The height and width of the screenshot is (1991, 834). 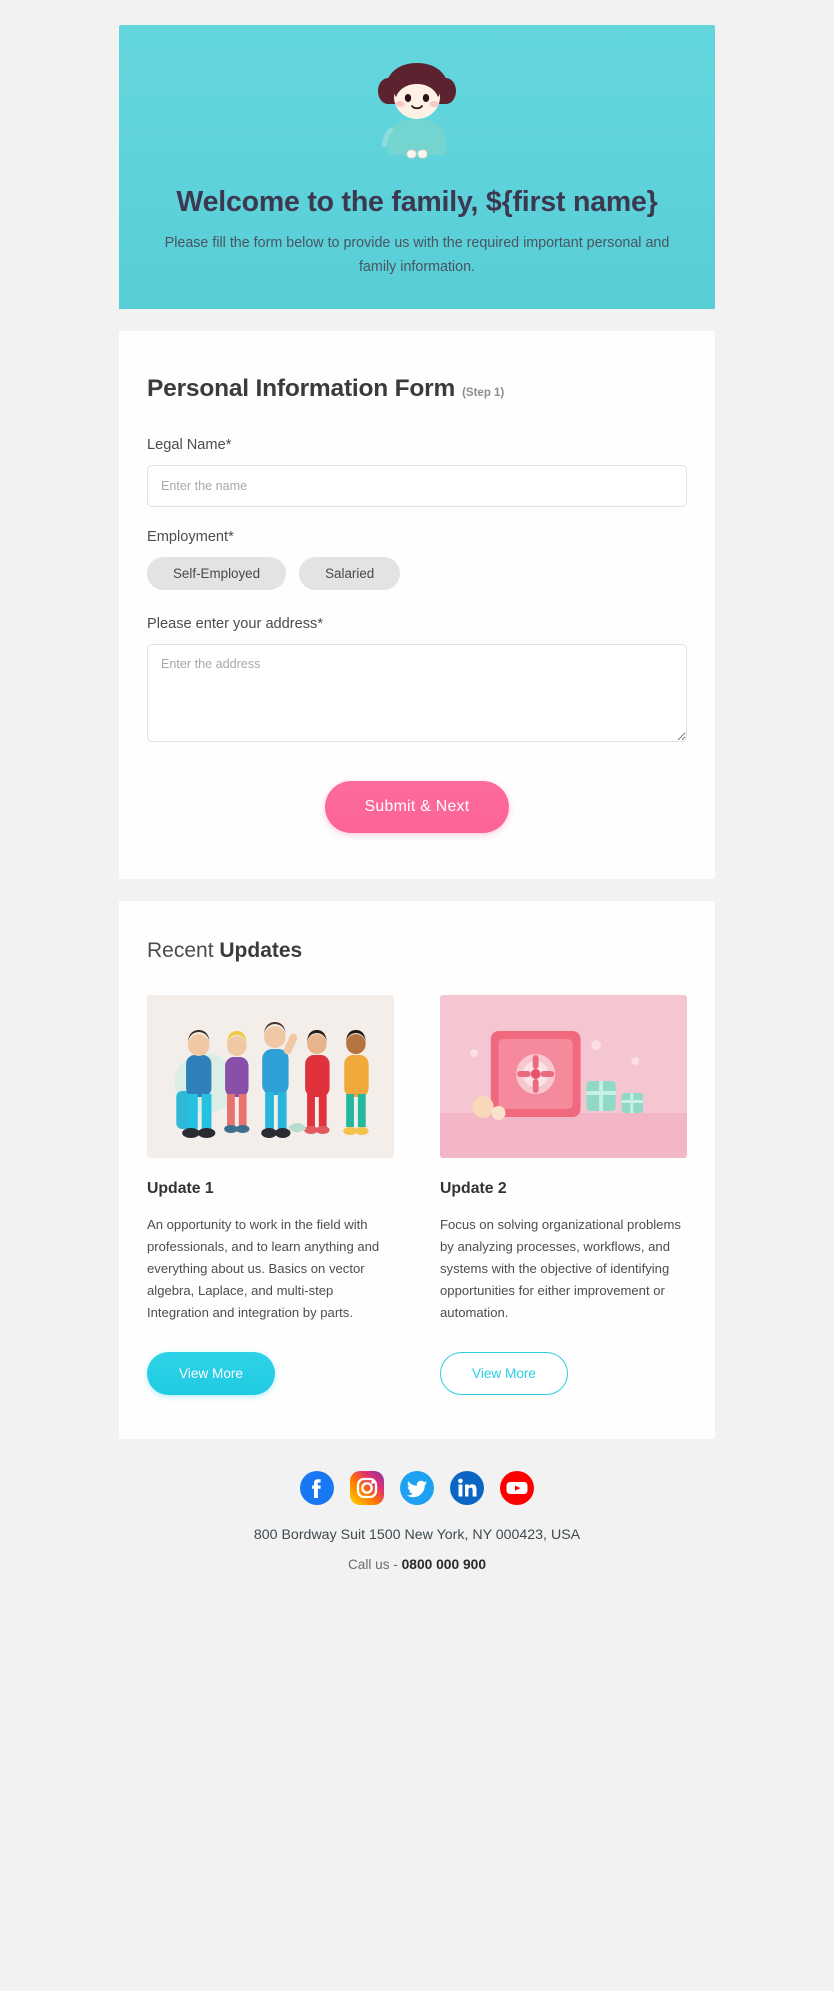 What do you see at coordinates (367, 1487) in the screenshot?
I see `instagram-icon` at bounding box center [367, 1487].